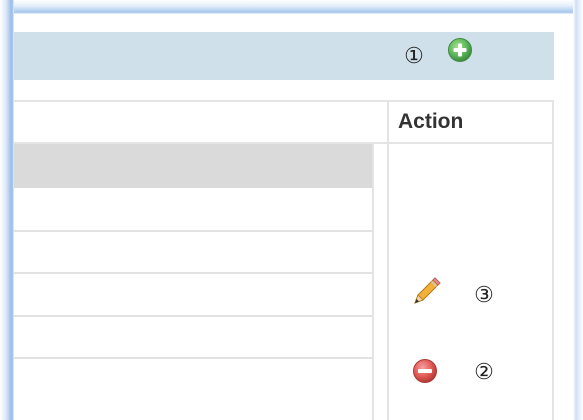  Describe the element at coordinates (7, 210) in the screenshot. I see `window-frame-left` at that location.